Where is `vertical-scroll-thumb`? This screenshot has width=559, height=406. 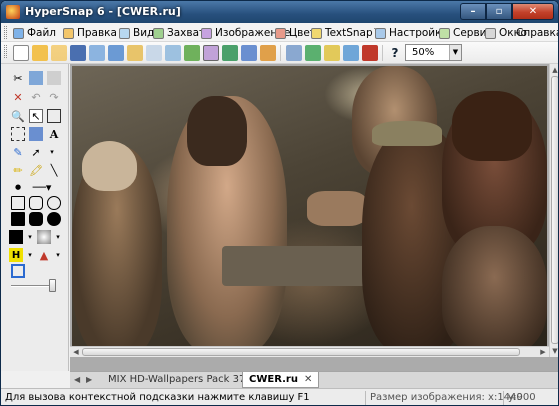
vertical-scroll-thumb is located at coordinates (554, 210).